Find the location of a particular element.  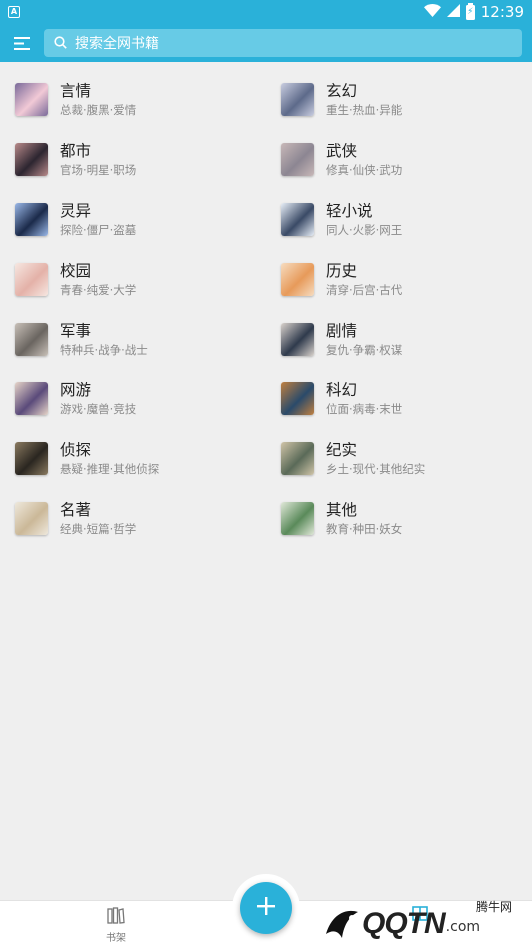

notification-app-icon: A is located at coordinates (14, 12).